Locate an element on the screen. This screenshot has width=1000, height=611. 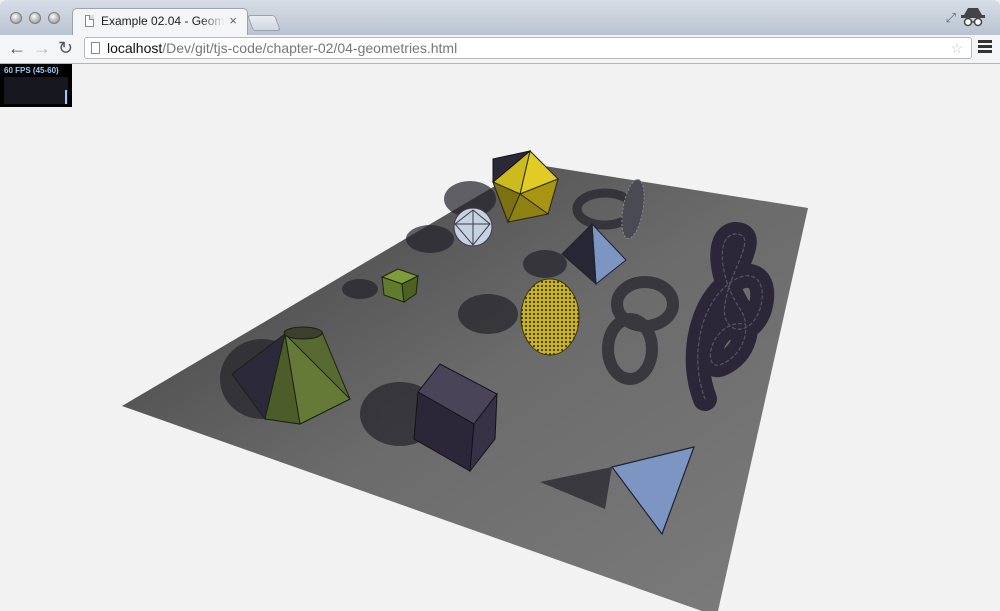
reload-button: ↻ is located at coordinates (65, 48).